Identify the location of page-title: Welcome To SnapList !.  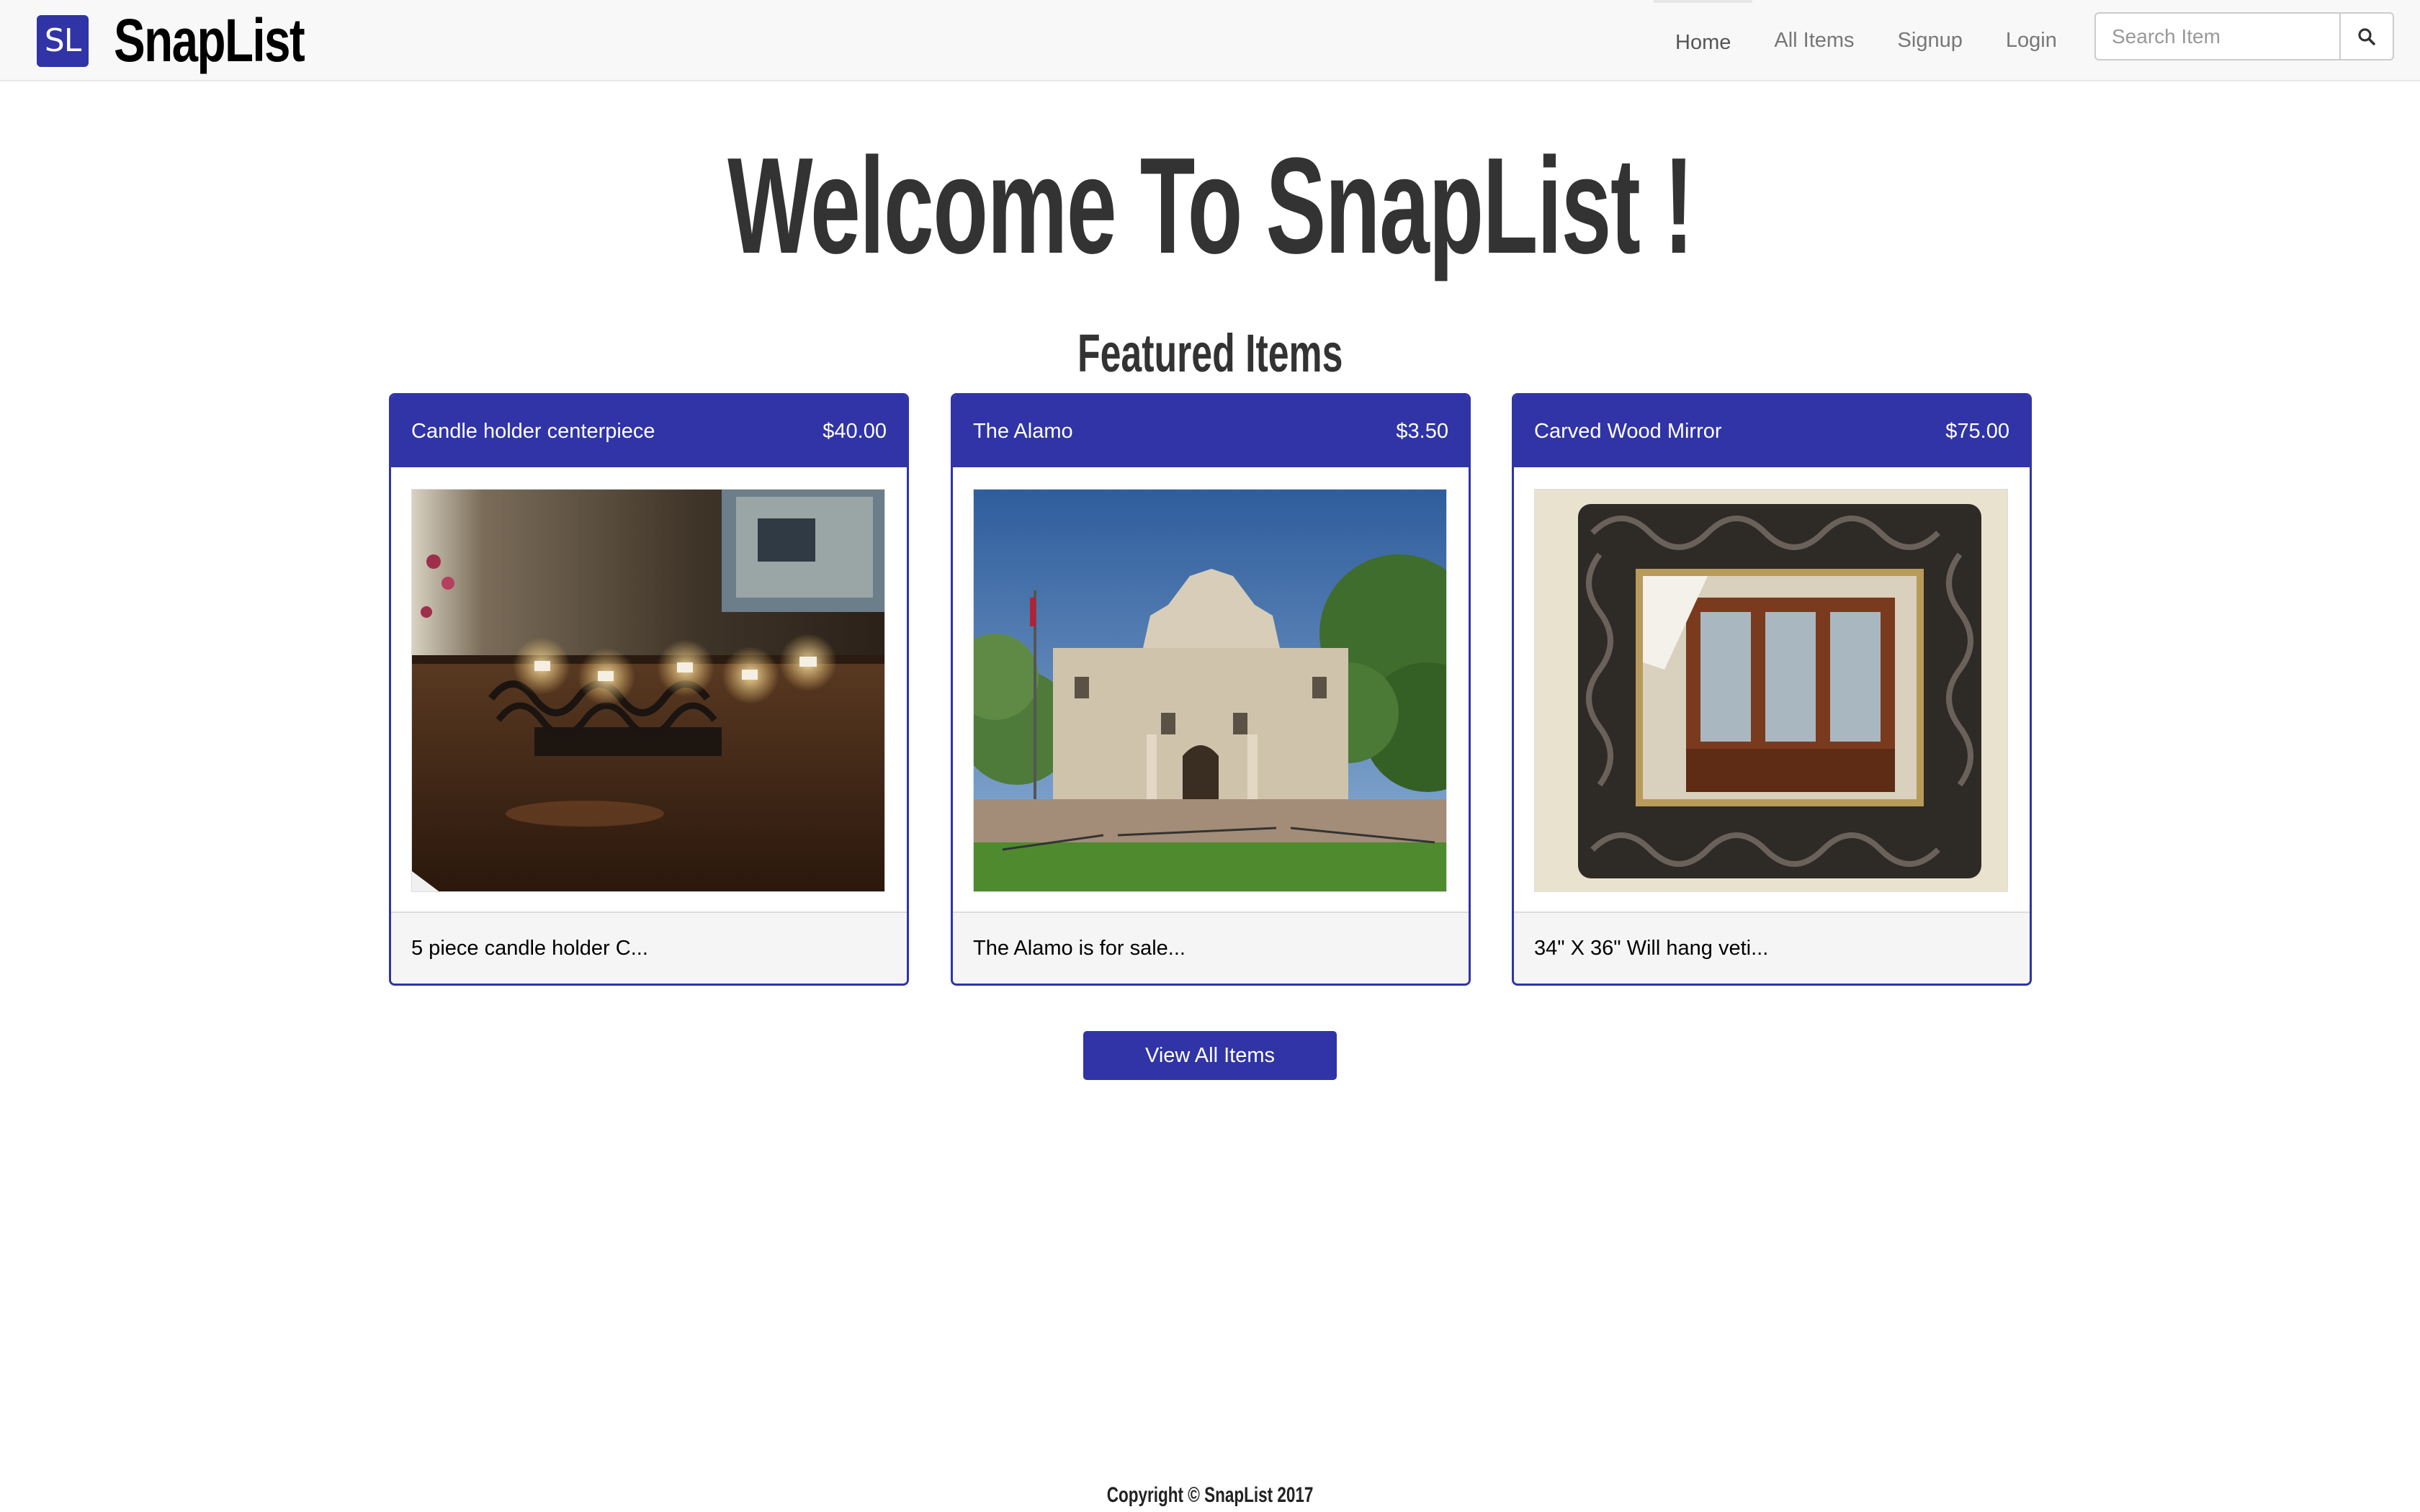
(1210, 206).